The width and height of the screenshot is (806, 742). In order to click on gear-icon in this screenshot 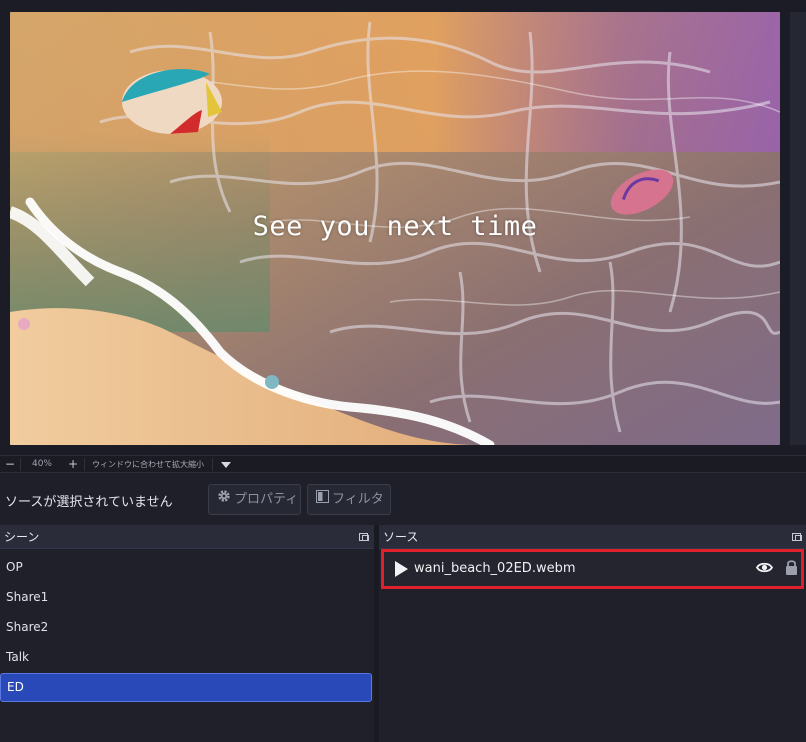, I will do `click(224, 499)`.